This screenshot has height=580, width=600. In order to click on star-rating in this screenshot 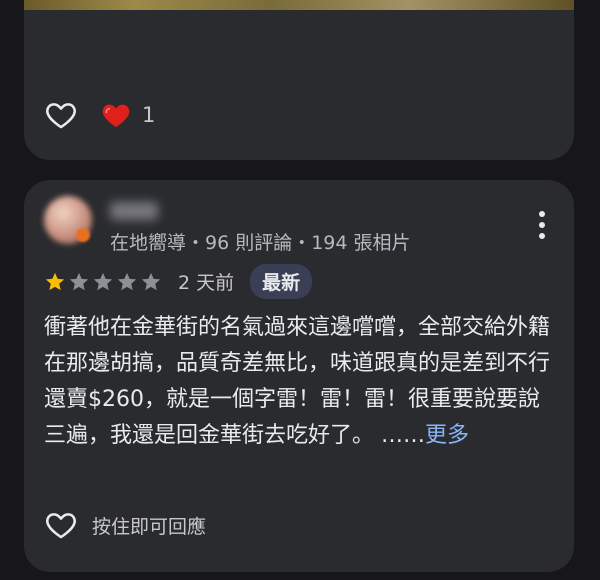, I will do `click(104, 282)`.